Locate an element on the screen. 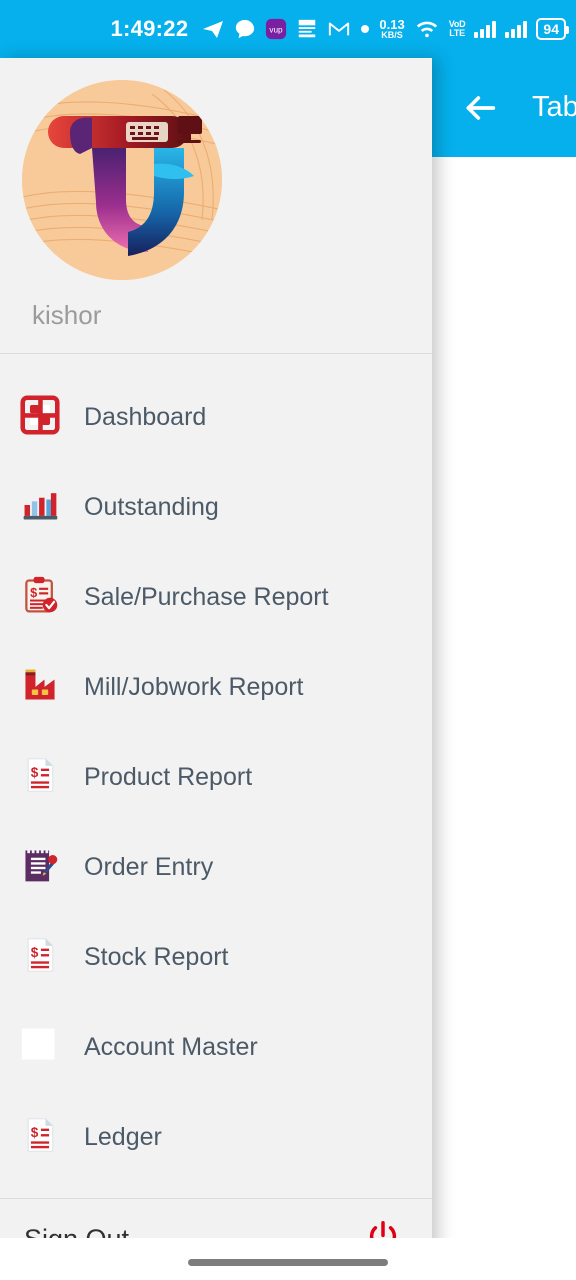 Image resolution: width=576 pixels, height=1280 pixels. menu-item-dashboard: Dashboard is located at coordinates (216, 417).